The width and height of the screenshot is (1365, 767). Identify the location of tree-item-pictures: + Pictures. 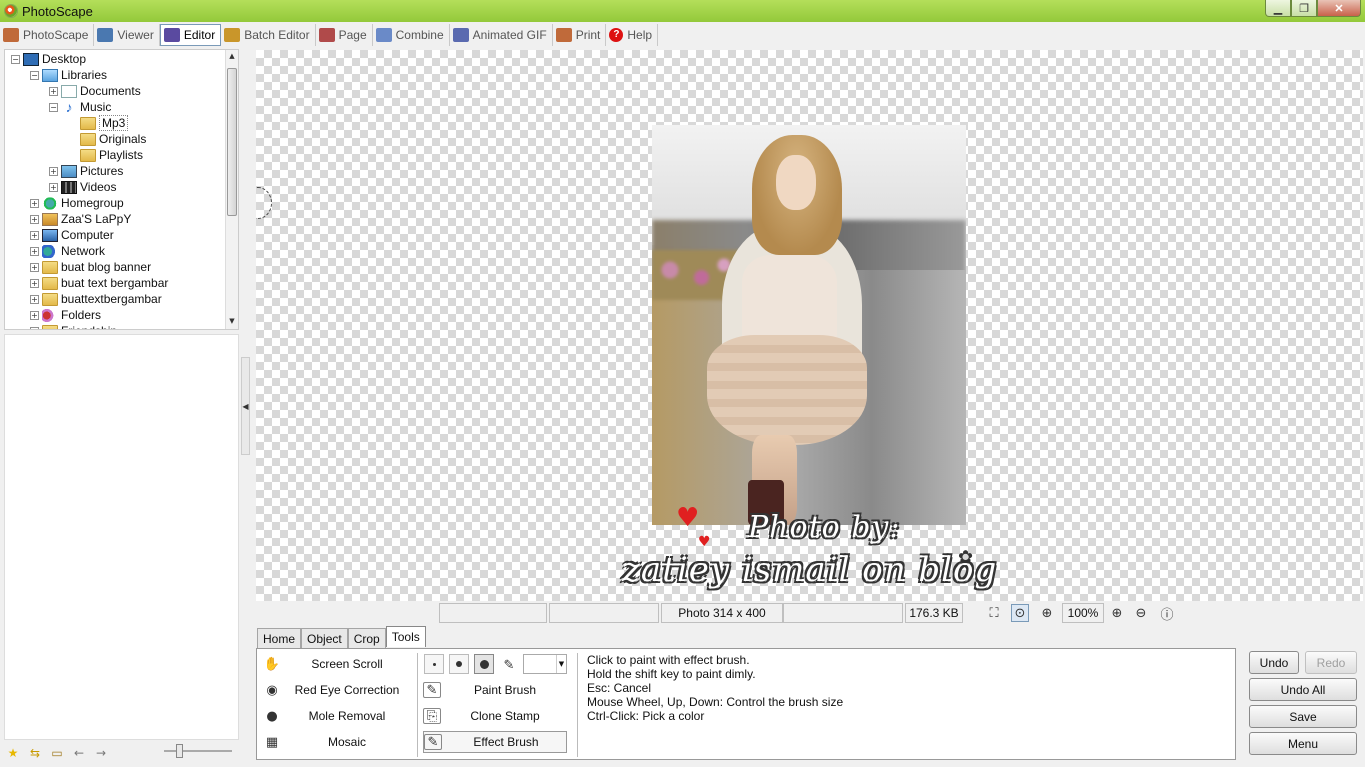
(86, 171).